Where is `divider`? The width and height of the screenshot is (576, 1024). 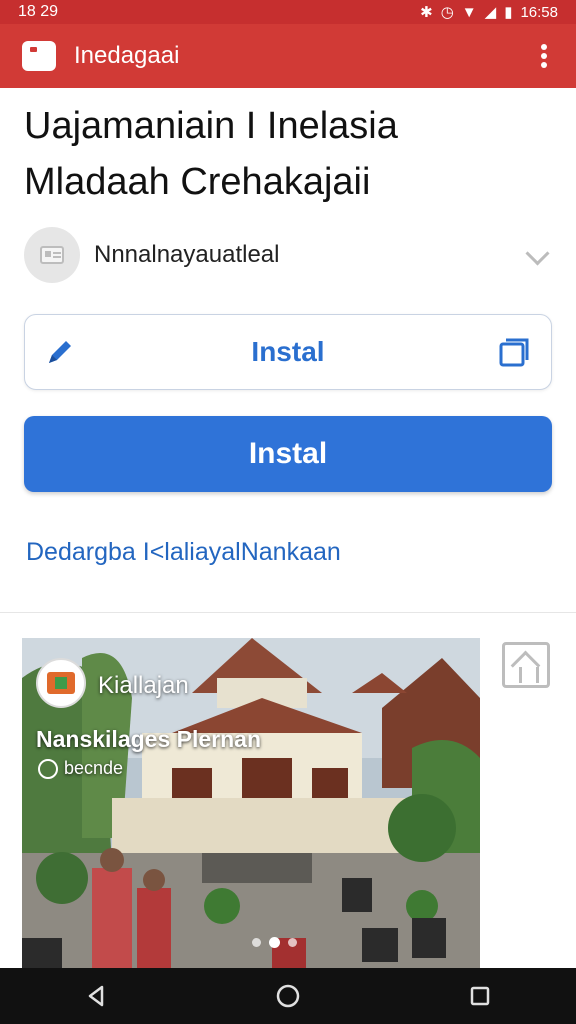
divider is located at coordinates (288, 612).